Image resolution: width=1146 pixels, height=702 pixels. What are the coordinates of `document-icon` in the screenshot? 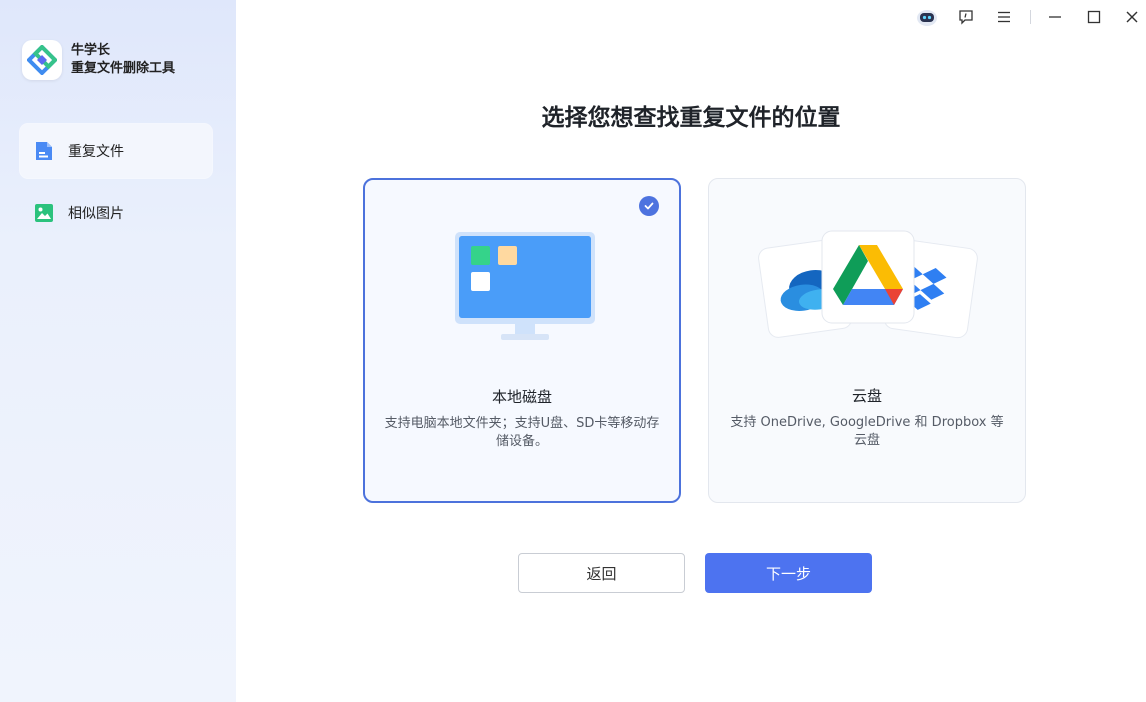 It's located at (44, 151).